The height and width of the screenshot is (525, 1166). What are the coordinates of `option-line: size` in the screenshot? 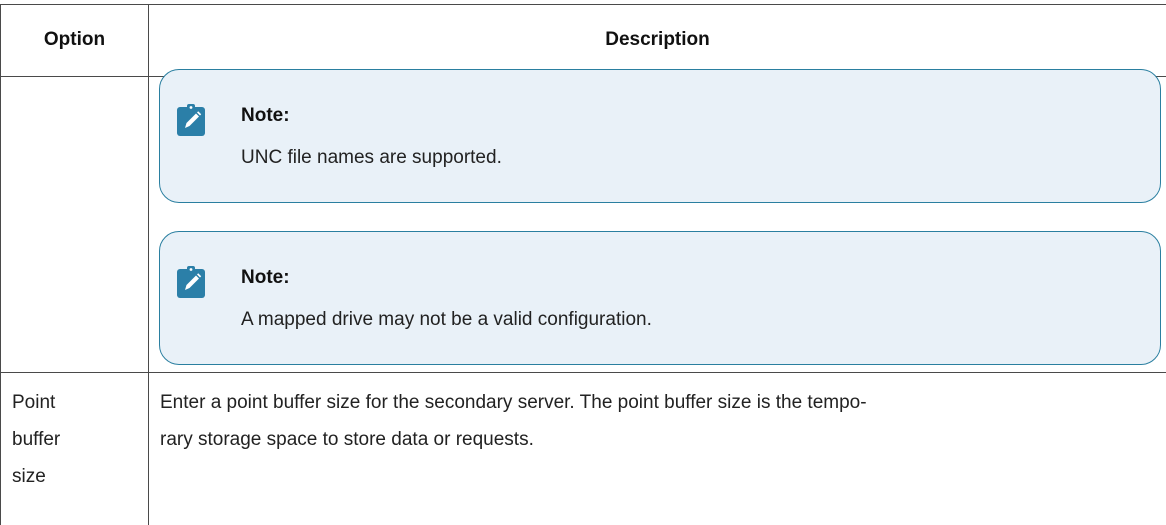 It's located at (29, 476).